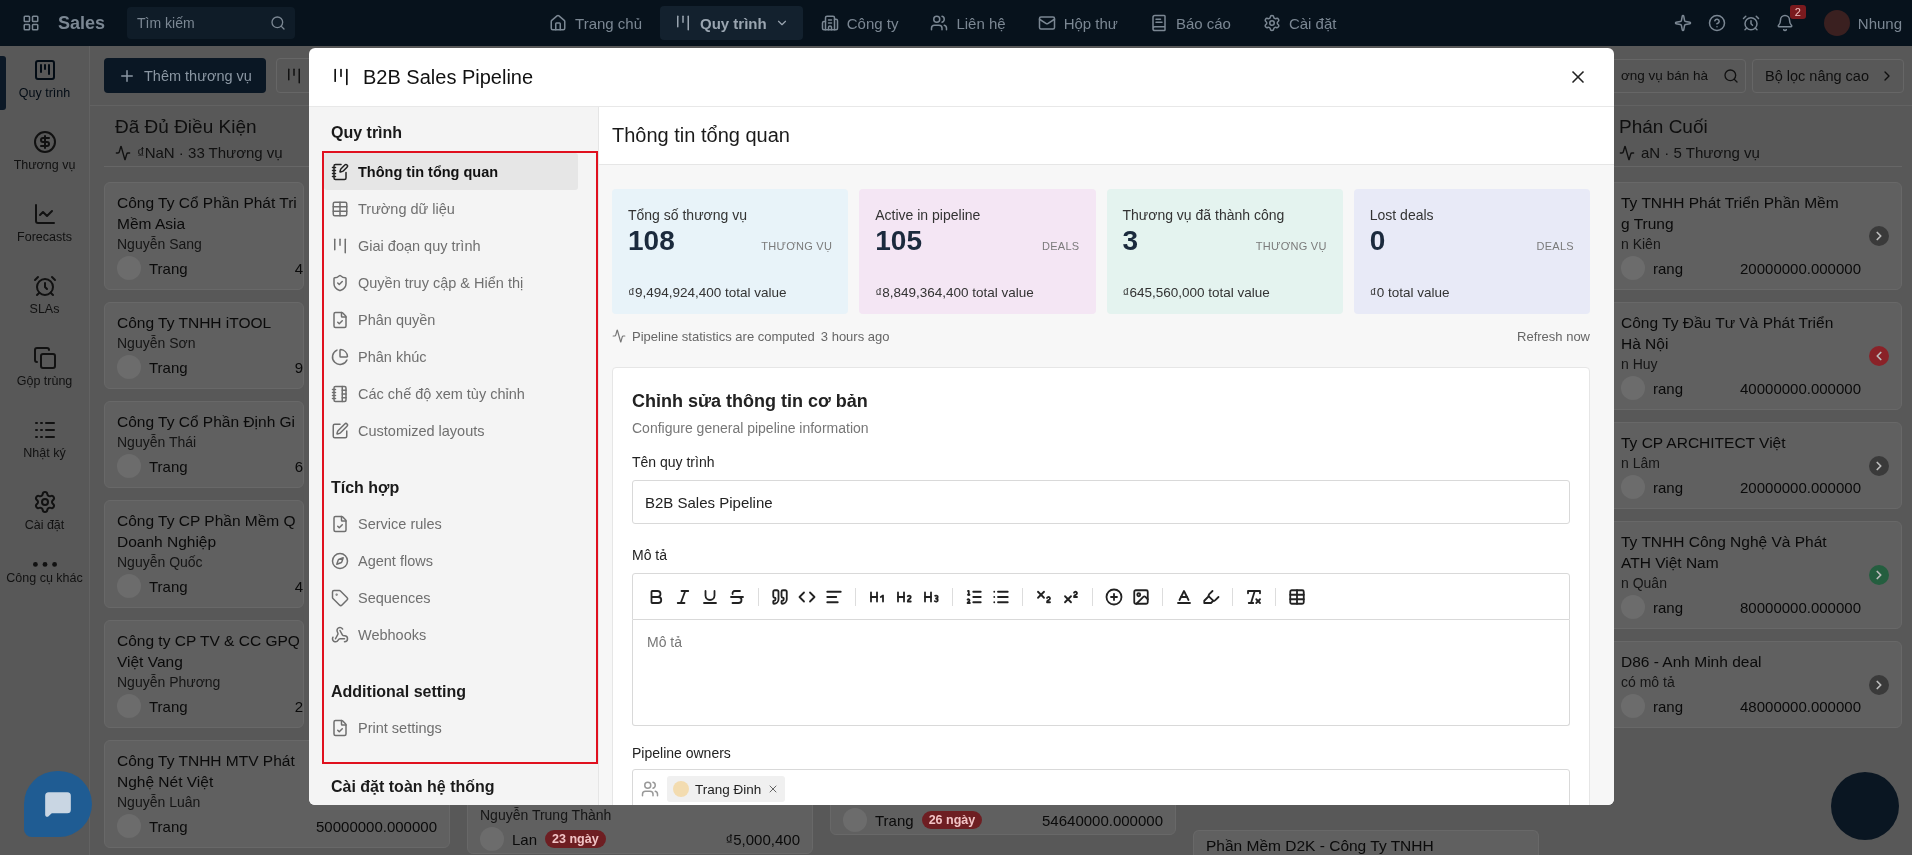 The image size is (1912, 855). I want to click on deal-amount: 6, so click(298, 466).